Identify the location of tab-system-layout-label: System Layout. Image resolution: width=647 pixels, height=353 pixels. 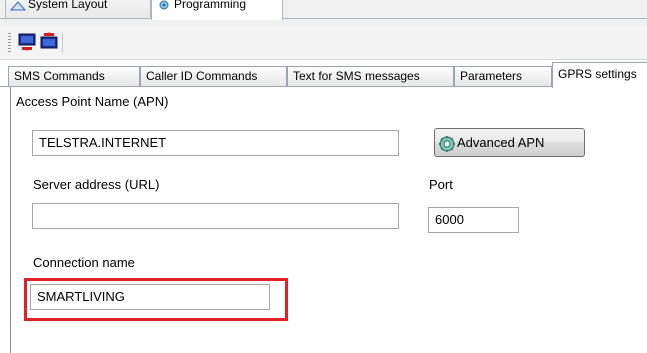
(68, 5).